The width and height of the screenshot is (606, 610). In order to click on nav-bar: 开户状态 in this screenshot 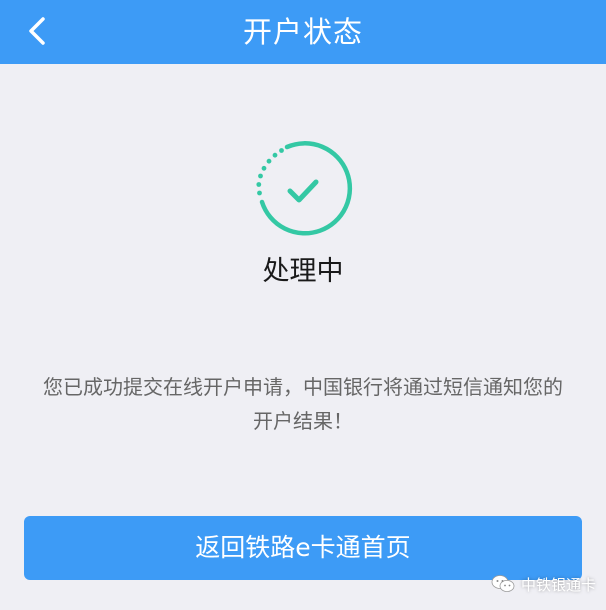, I will do `click(303, 32)`.